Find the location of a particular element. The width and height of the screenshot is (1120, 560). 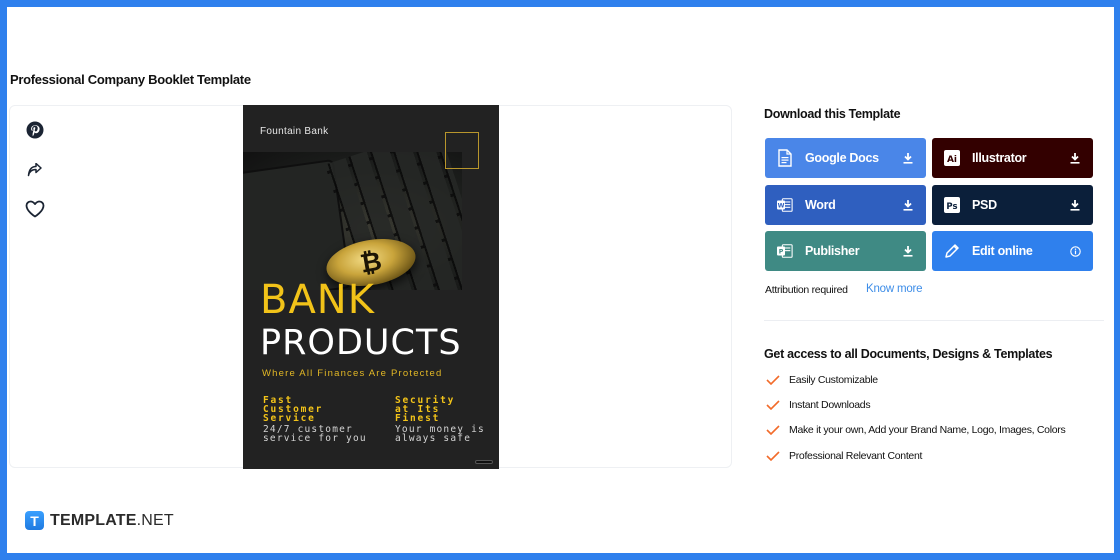

feature-desc-line: always safe is located at coordinates (433, 438).